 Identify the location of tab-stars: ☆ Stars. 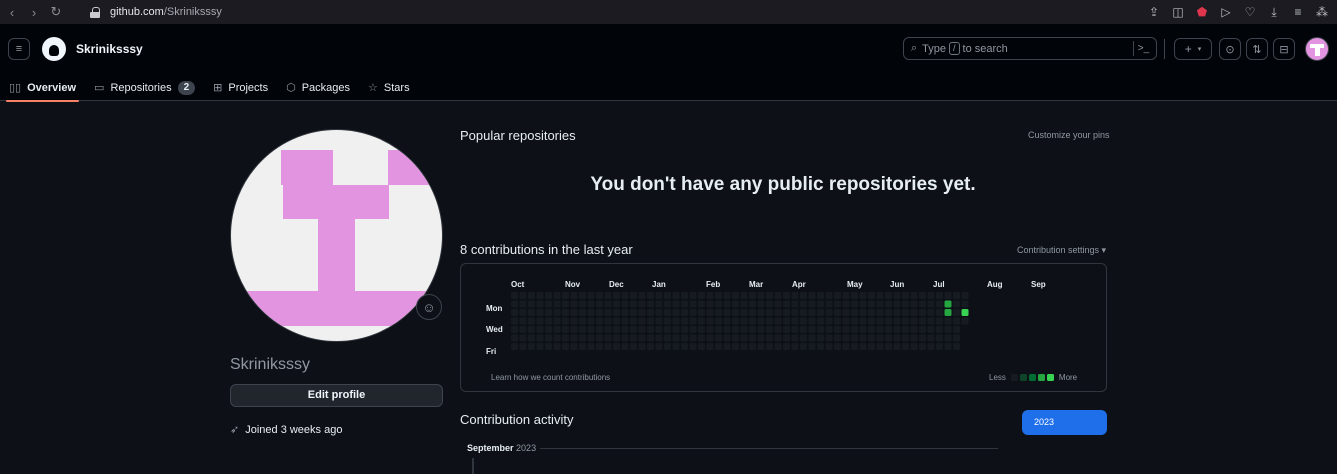
(389, 87).